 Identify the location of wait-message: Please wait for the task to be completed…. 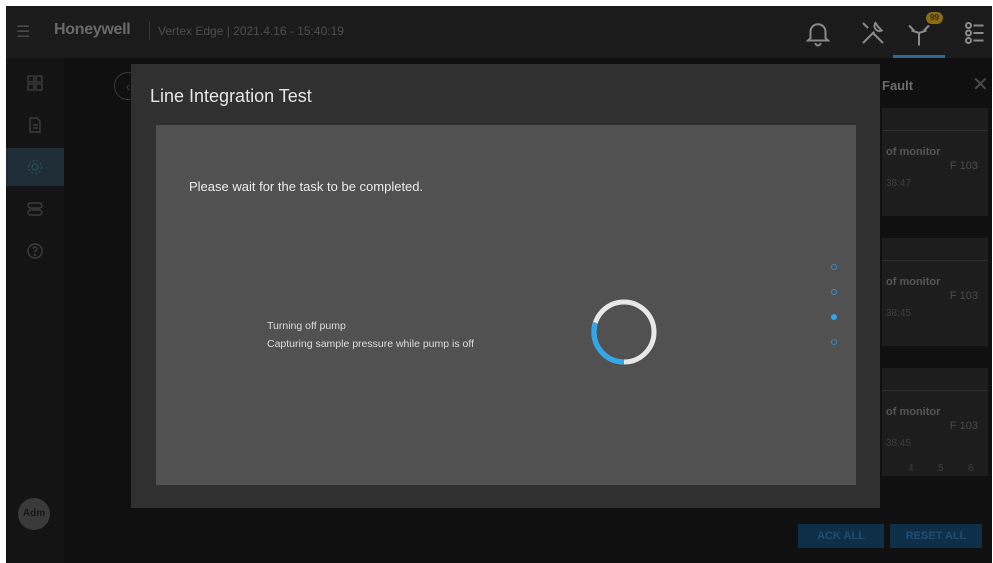
(306, 186).